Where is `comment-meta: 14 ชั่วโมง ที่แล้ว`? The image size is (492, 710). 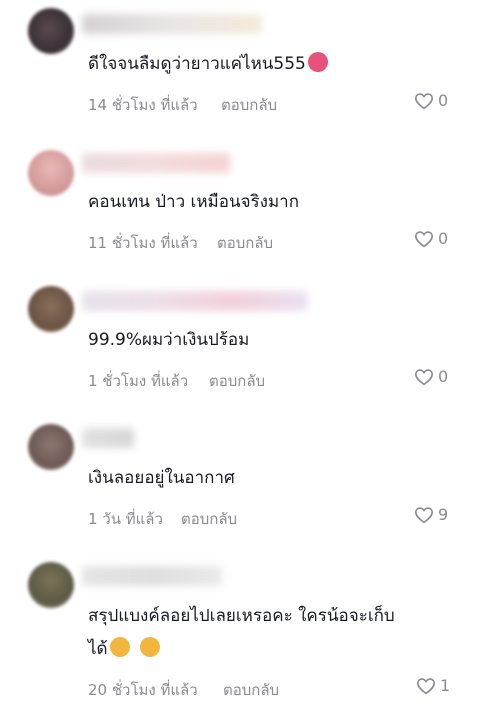
comment-meta: 14 ชั่วโมง ที่แล้ว is located at coordinates (143, 105).